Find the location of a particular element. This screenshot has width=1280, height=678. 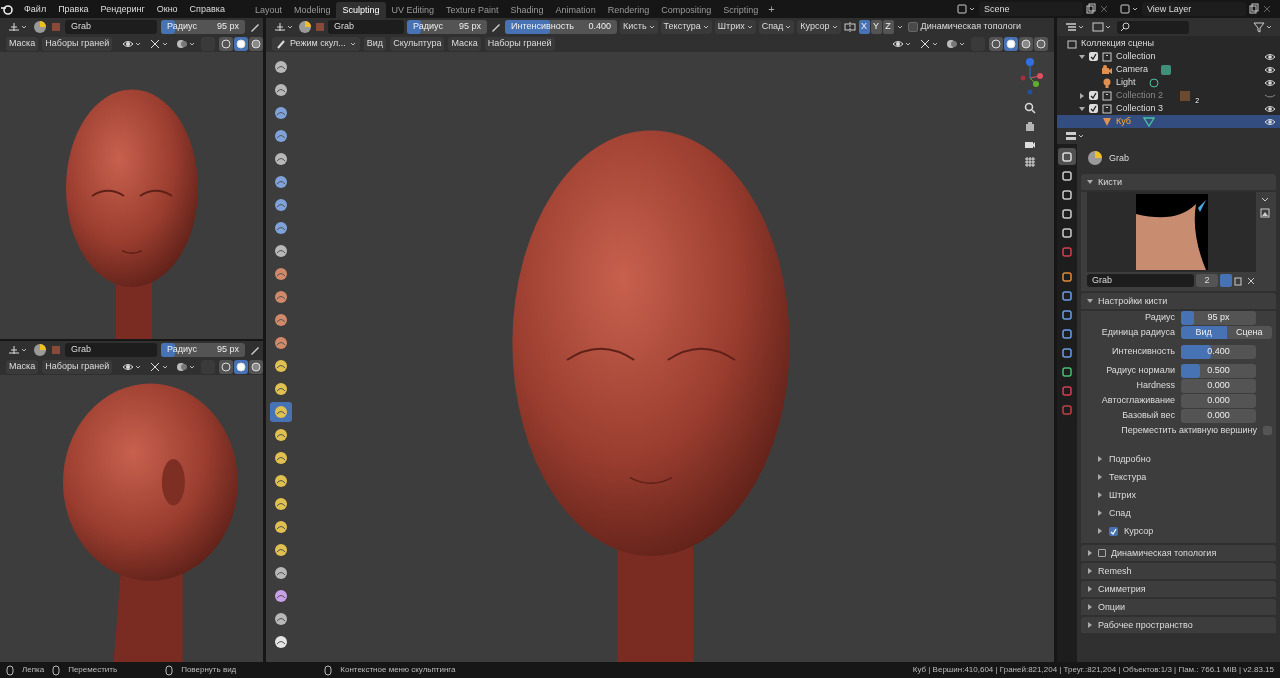

subpanel-header: Штрих is located at coordinates (1178, 495).